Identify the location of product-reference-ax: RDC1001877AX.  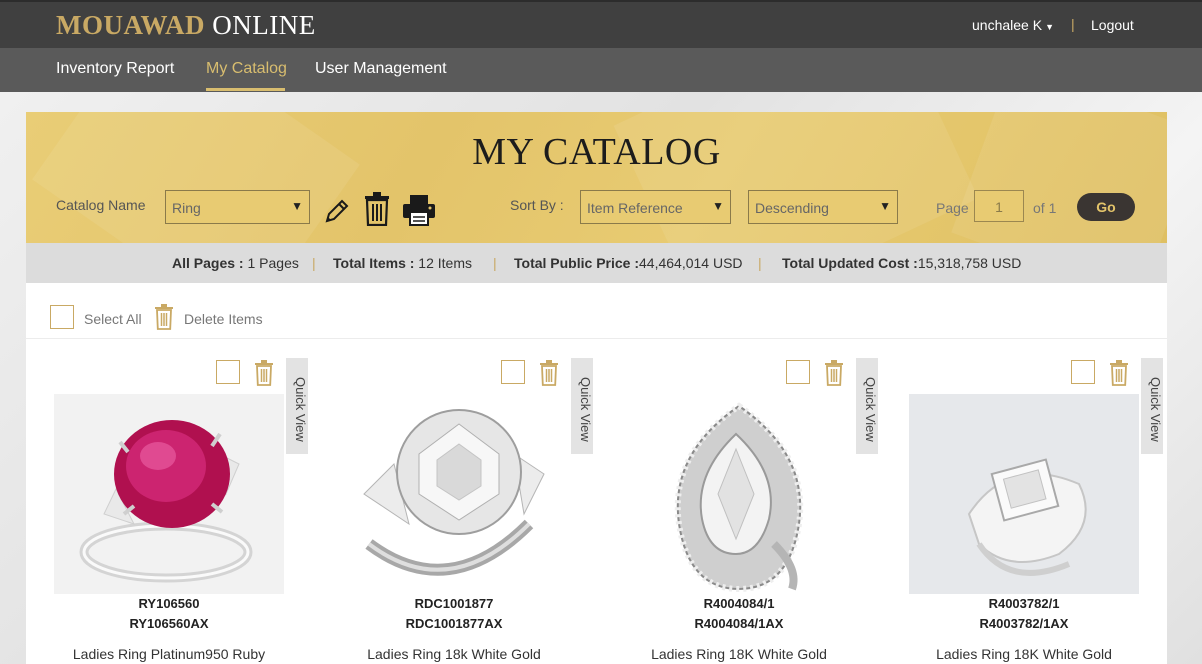
(454, 623).